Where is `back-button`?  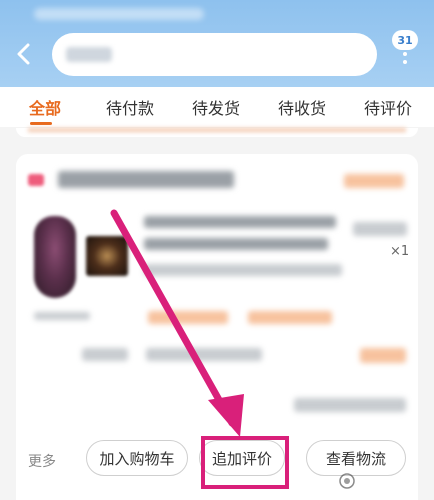
back-button is located at coordinates (24, 54).